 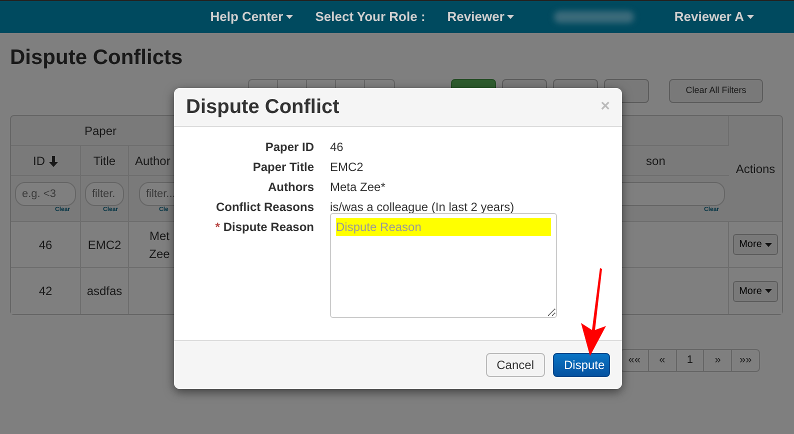 I want to click on field-value: EMC2, so click(x=347, y=167).